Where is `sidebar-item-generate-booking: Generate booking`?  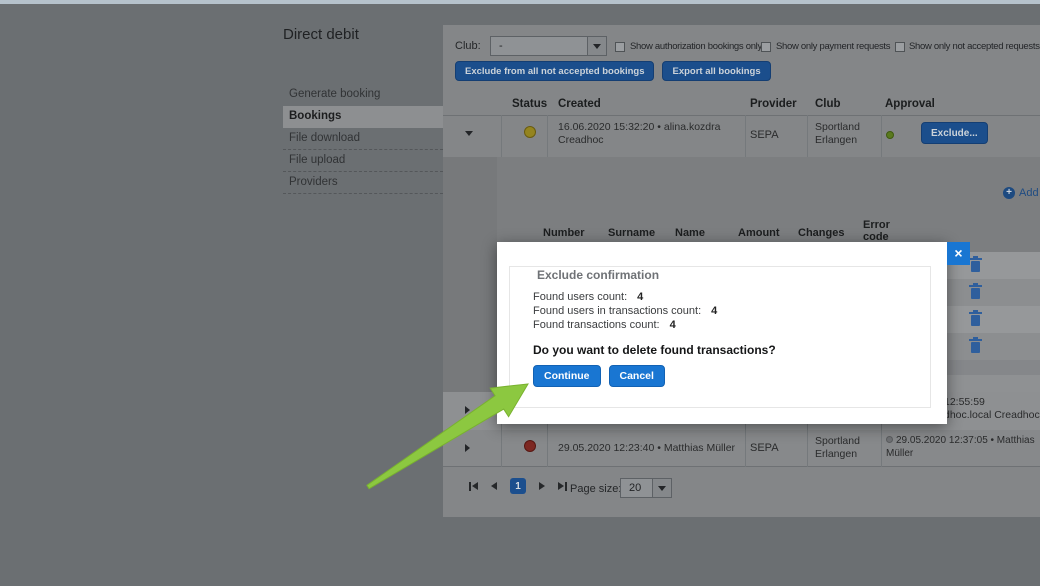
sidebar-item-generate-booking: Generate booking is located at coordinates (363, 95).